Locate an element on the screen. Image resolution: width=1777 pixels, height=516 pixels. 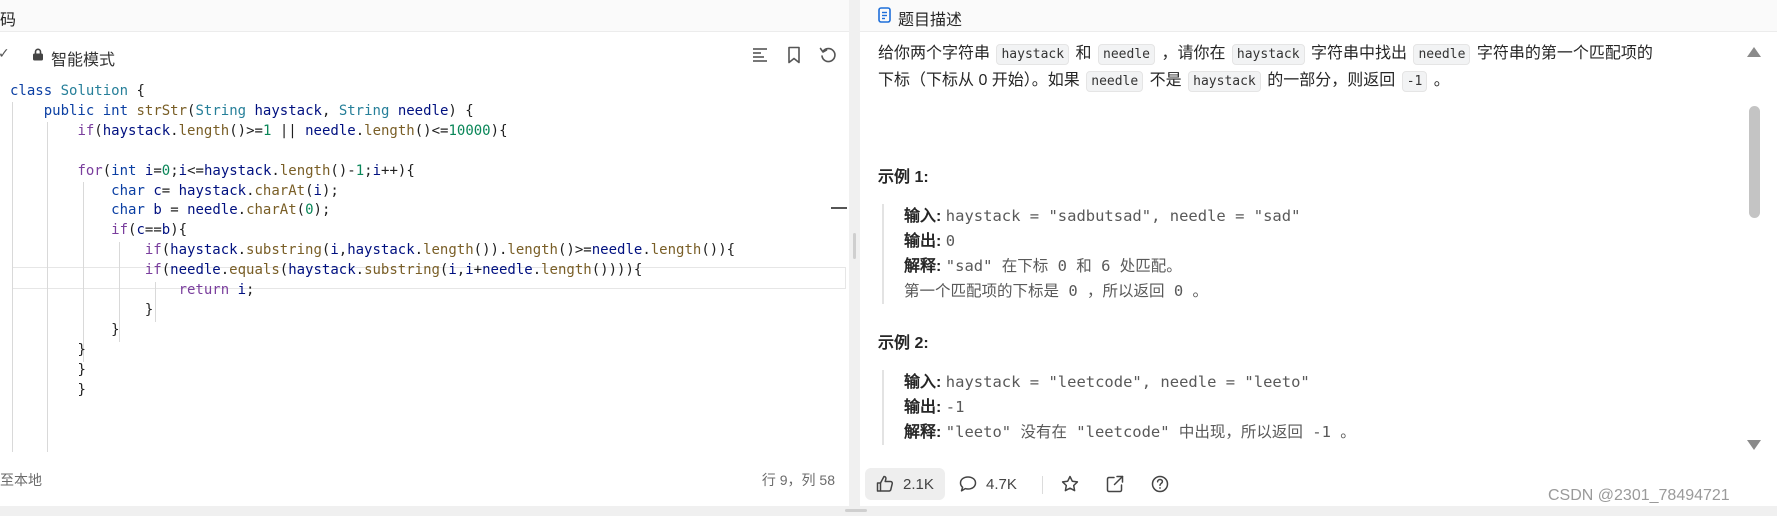
scroll-up-arrow is located at coordinates (1754, 52).